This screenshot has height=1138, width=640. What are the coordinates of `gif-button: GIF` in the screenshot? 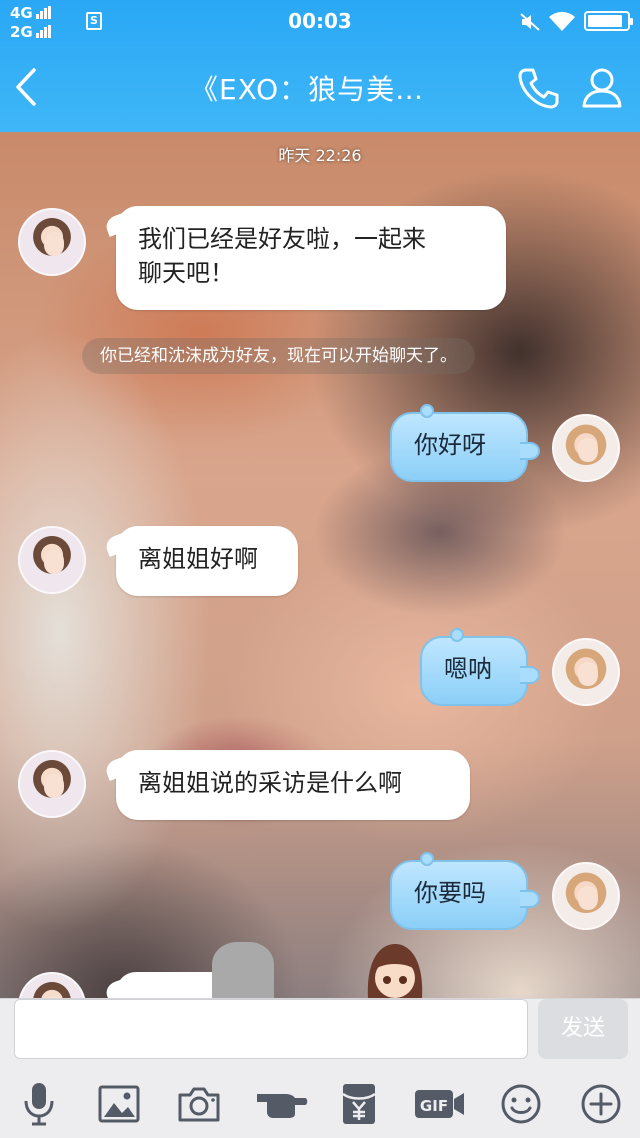 It's located at (440, 1104).